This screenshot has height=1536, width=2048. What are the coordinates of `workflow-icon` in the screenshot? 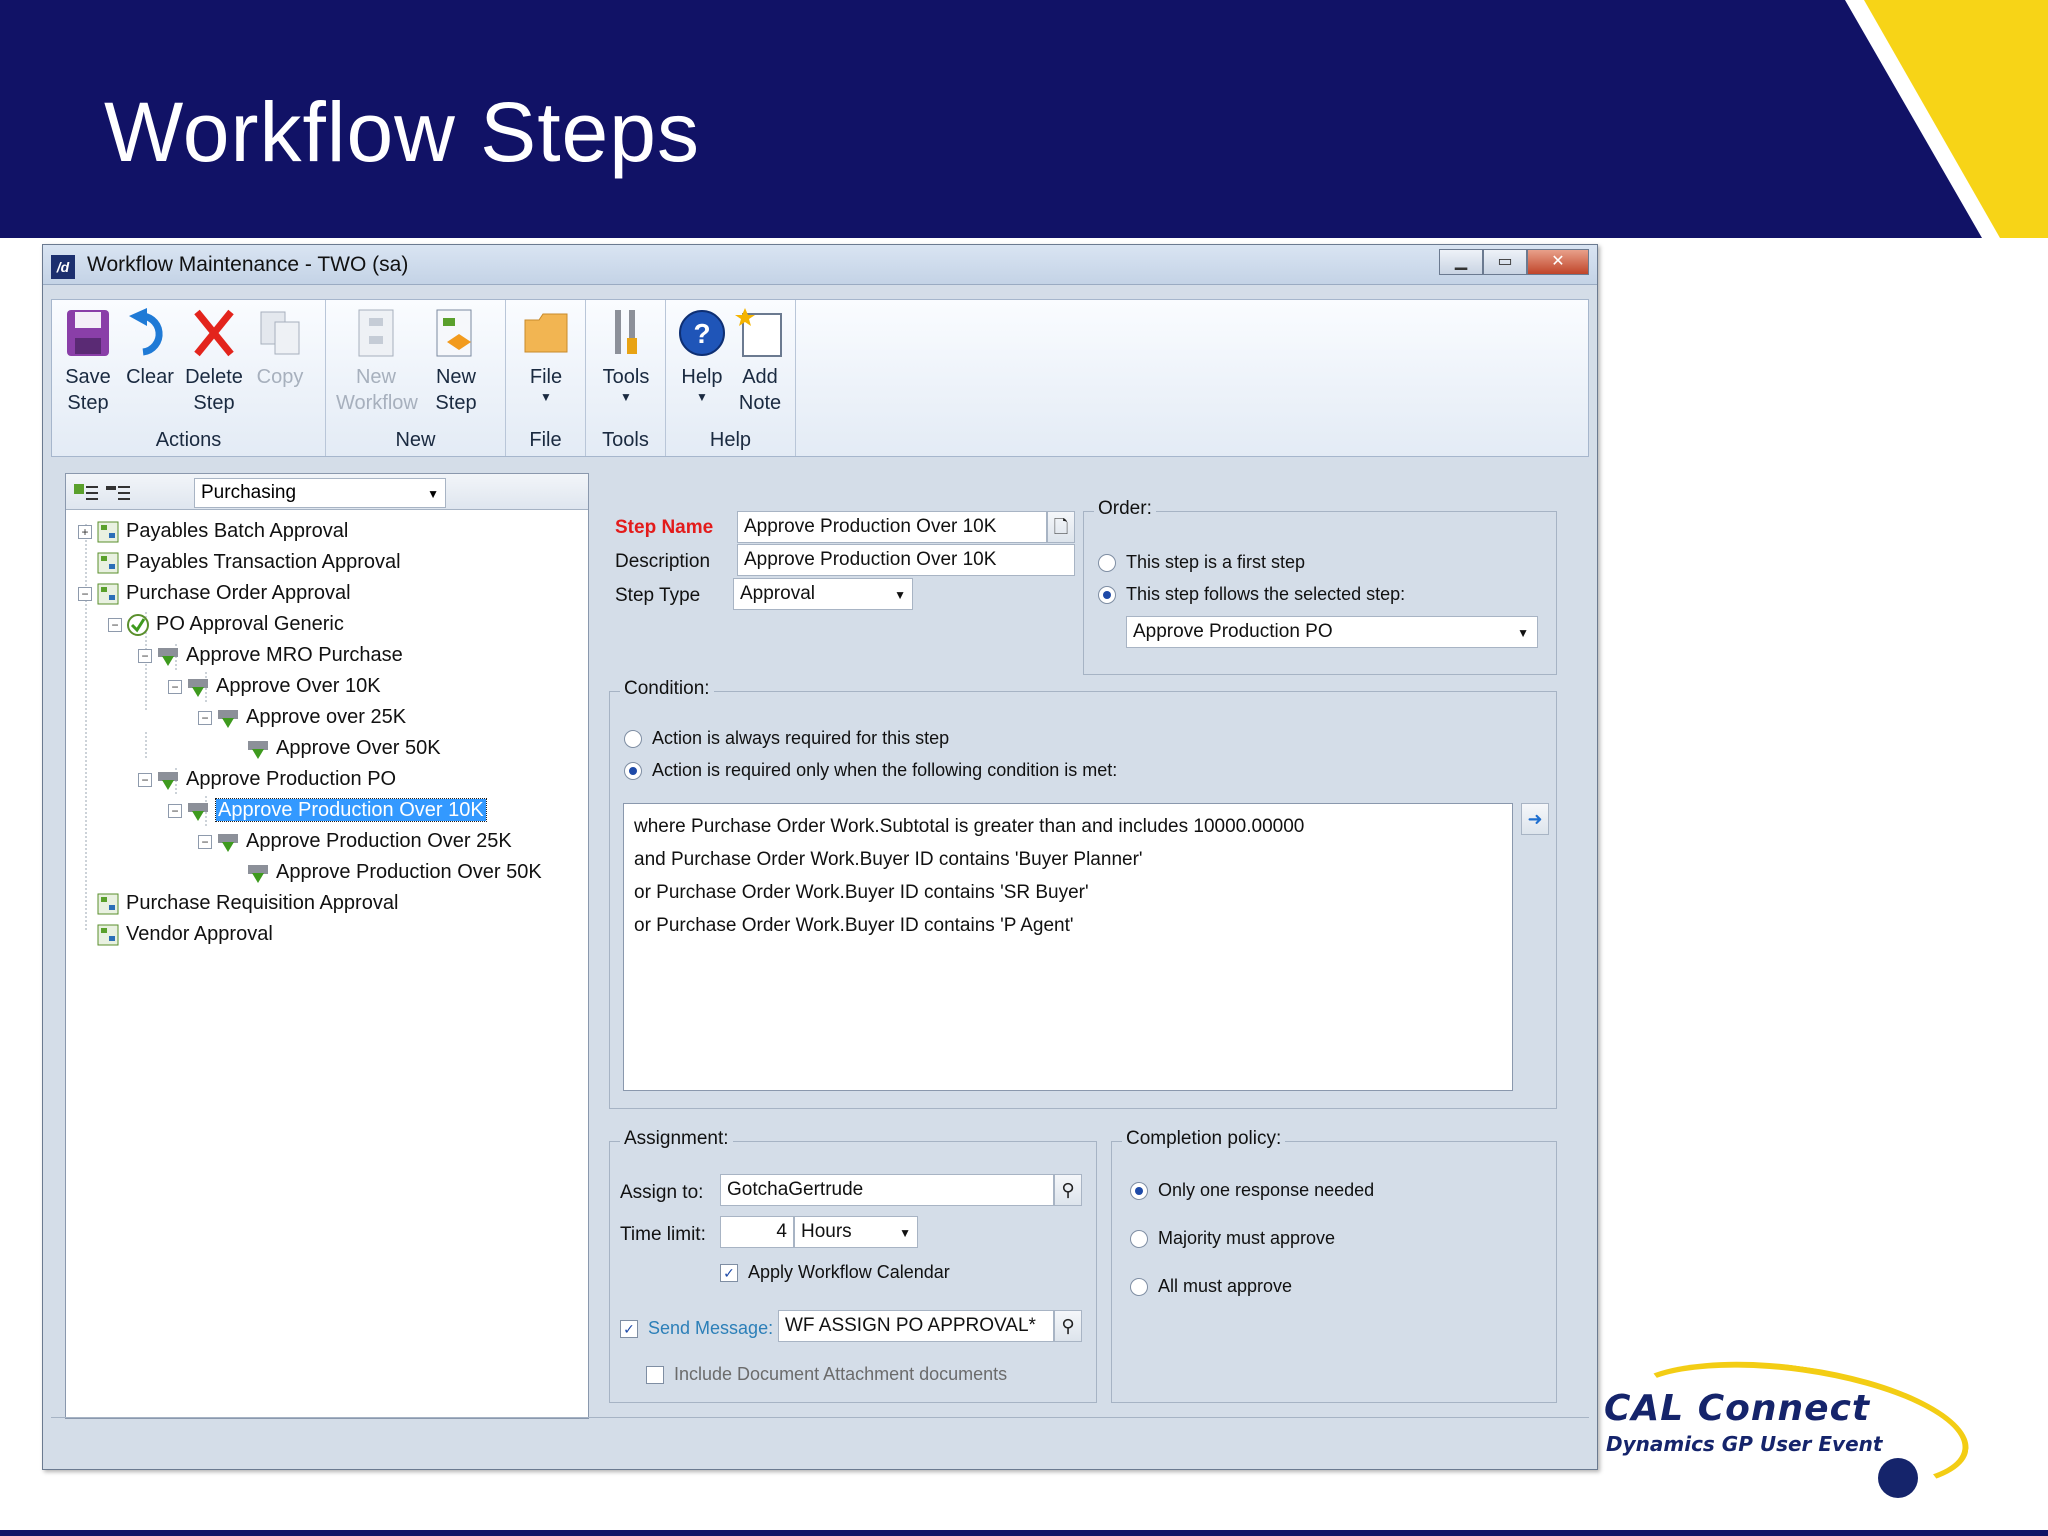 It's located at (108, 532).